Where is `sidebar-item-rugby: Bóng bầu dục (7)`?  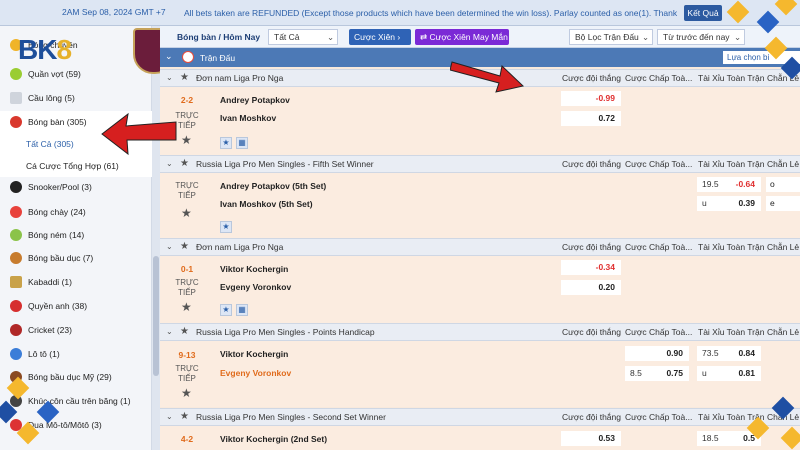 sidebar-item-rugby: Bóng bầu dục (7) is located at coordinates (76, 258).